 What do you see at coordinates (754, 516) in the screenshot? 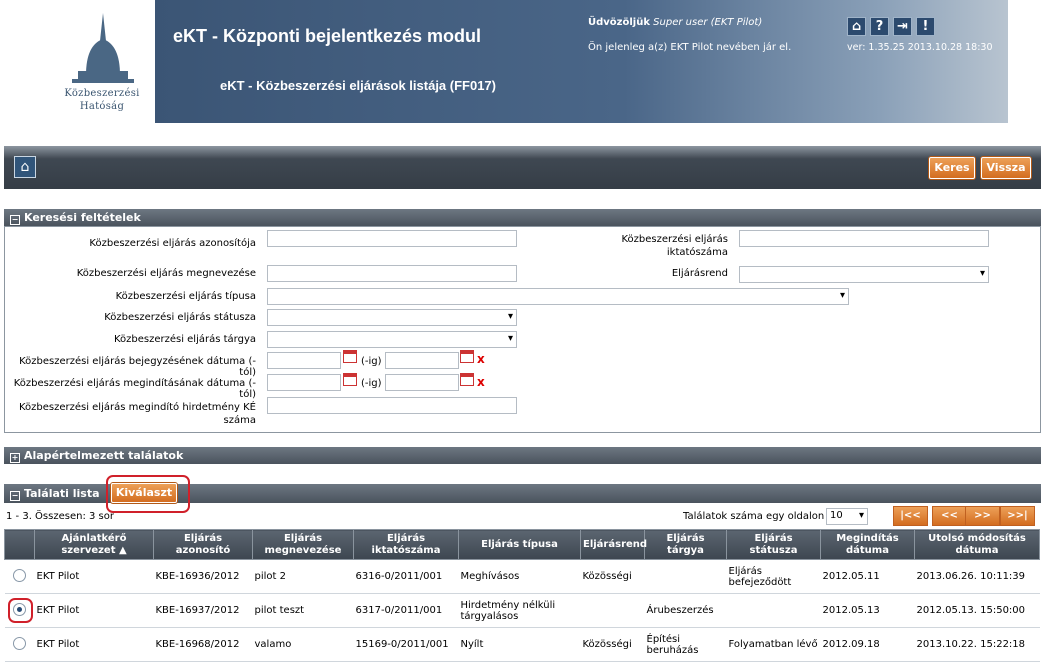
I see `page-size-label: Találatok száma egy oldalon` at bounding box center [754, 516].